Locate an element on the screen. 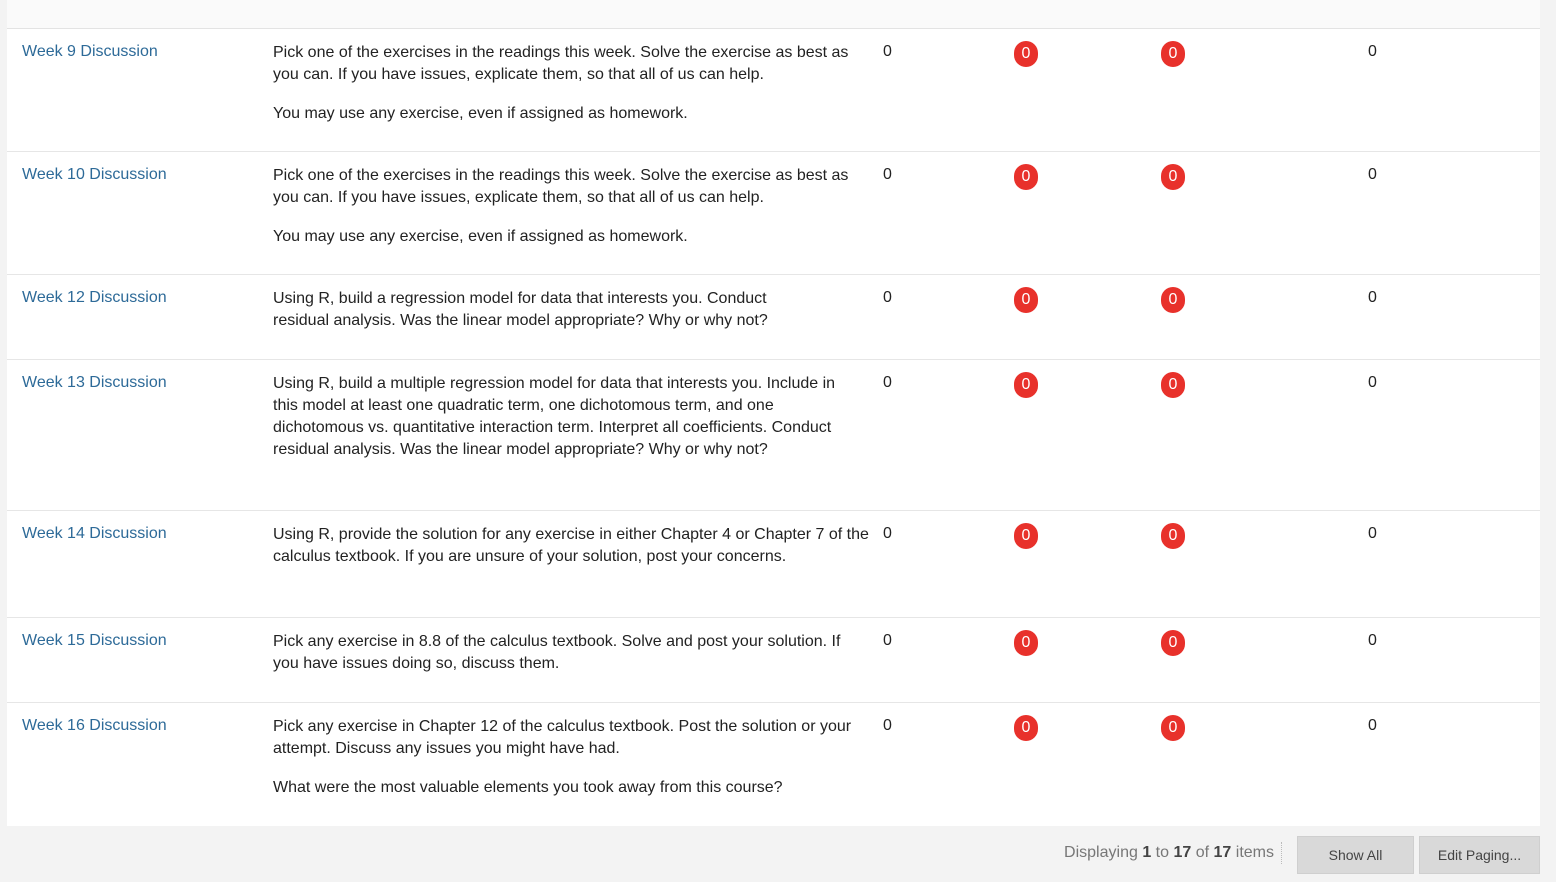 This screenshot has width=1556, height=882. paging-from: 1 is located at coordinates (1147, 852).